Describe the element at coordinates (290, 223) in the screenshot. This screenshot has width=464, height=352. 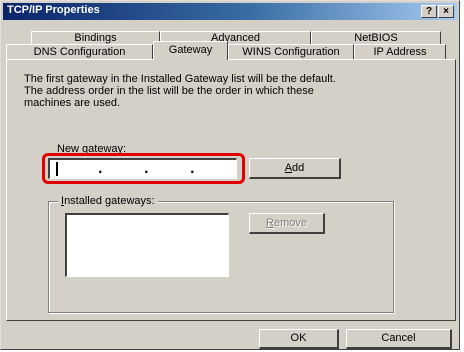
I see `remove-label: emove` at that location.